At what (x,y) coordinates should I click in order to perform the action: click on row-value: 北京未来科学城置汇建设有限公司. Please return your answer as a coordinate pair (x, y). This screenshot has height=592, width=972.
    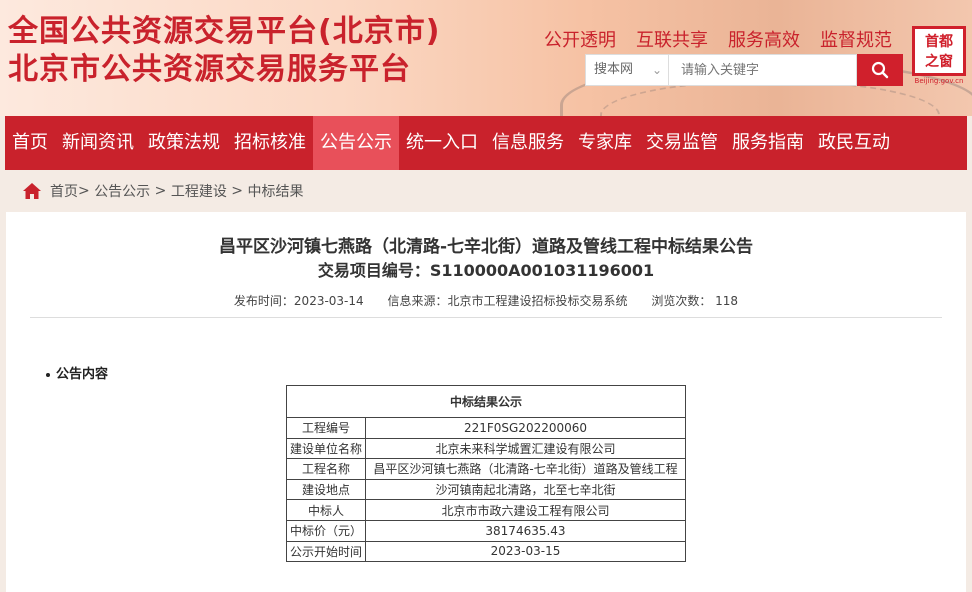
    Looking at the image, I should click on (525, 448).